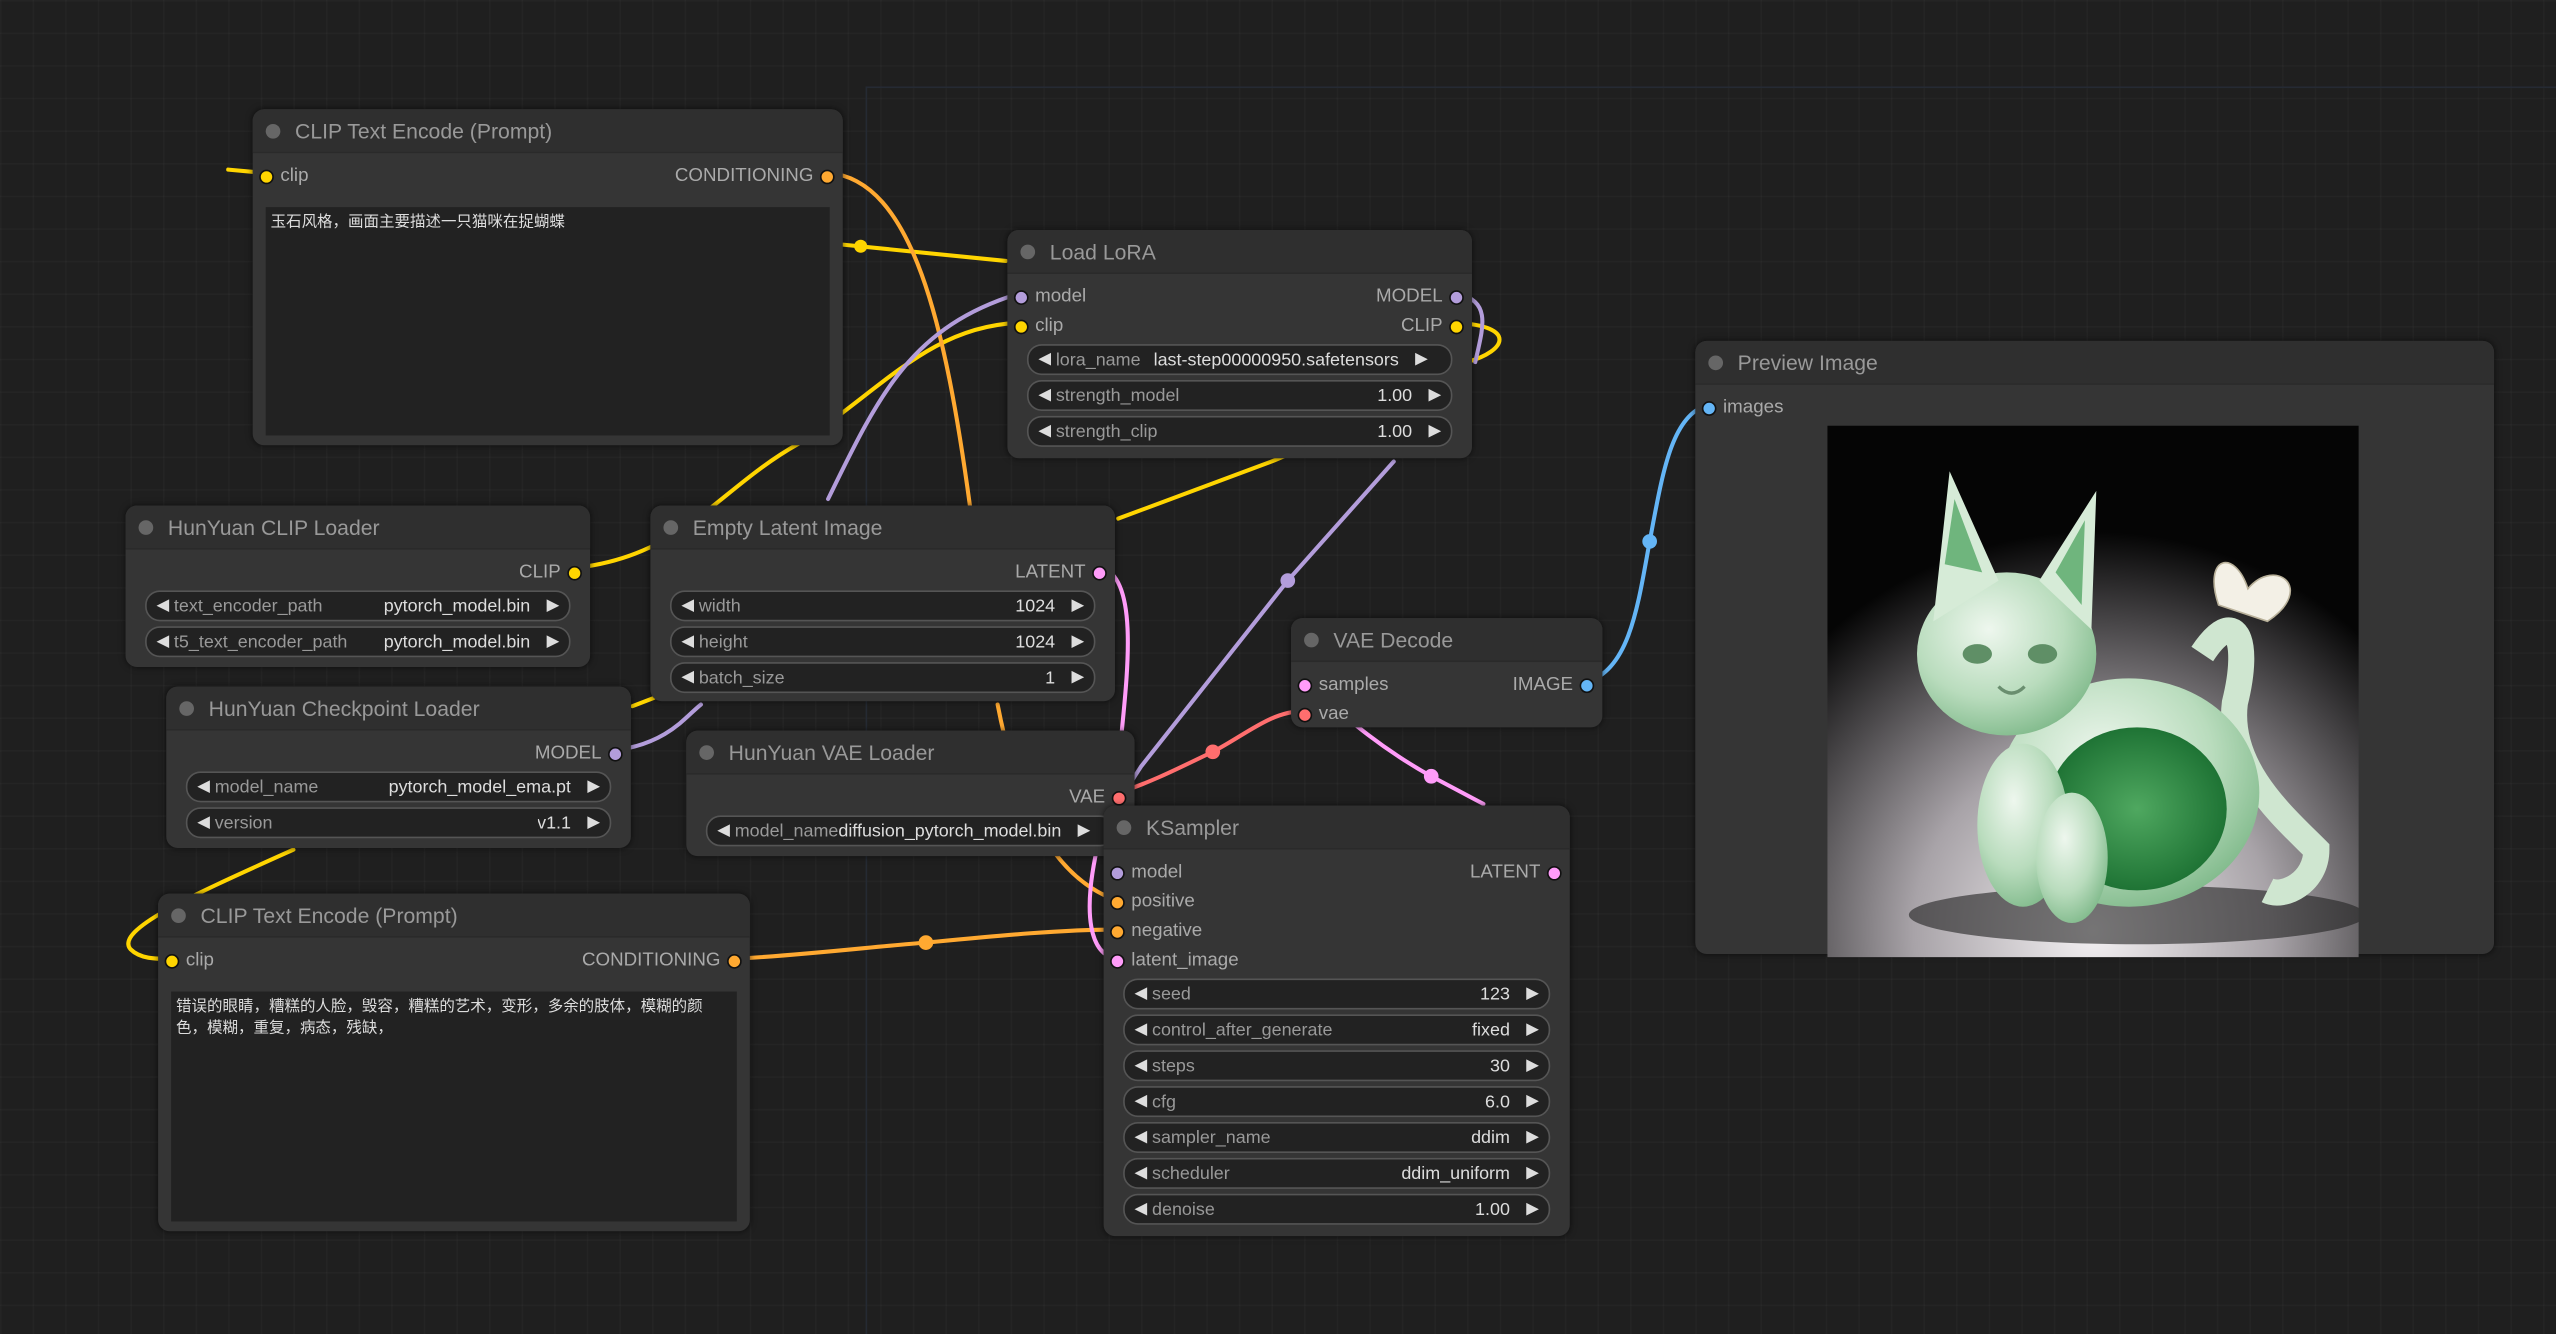 This screenshot has height=1334, width=2556. What do you see at coordinates (1117, 960) in the screenshot?
I see `latent_image-input-dot-icon` at bounding box center [1117, 960].